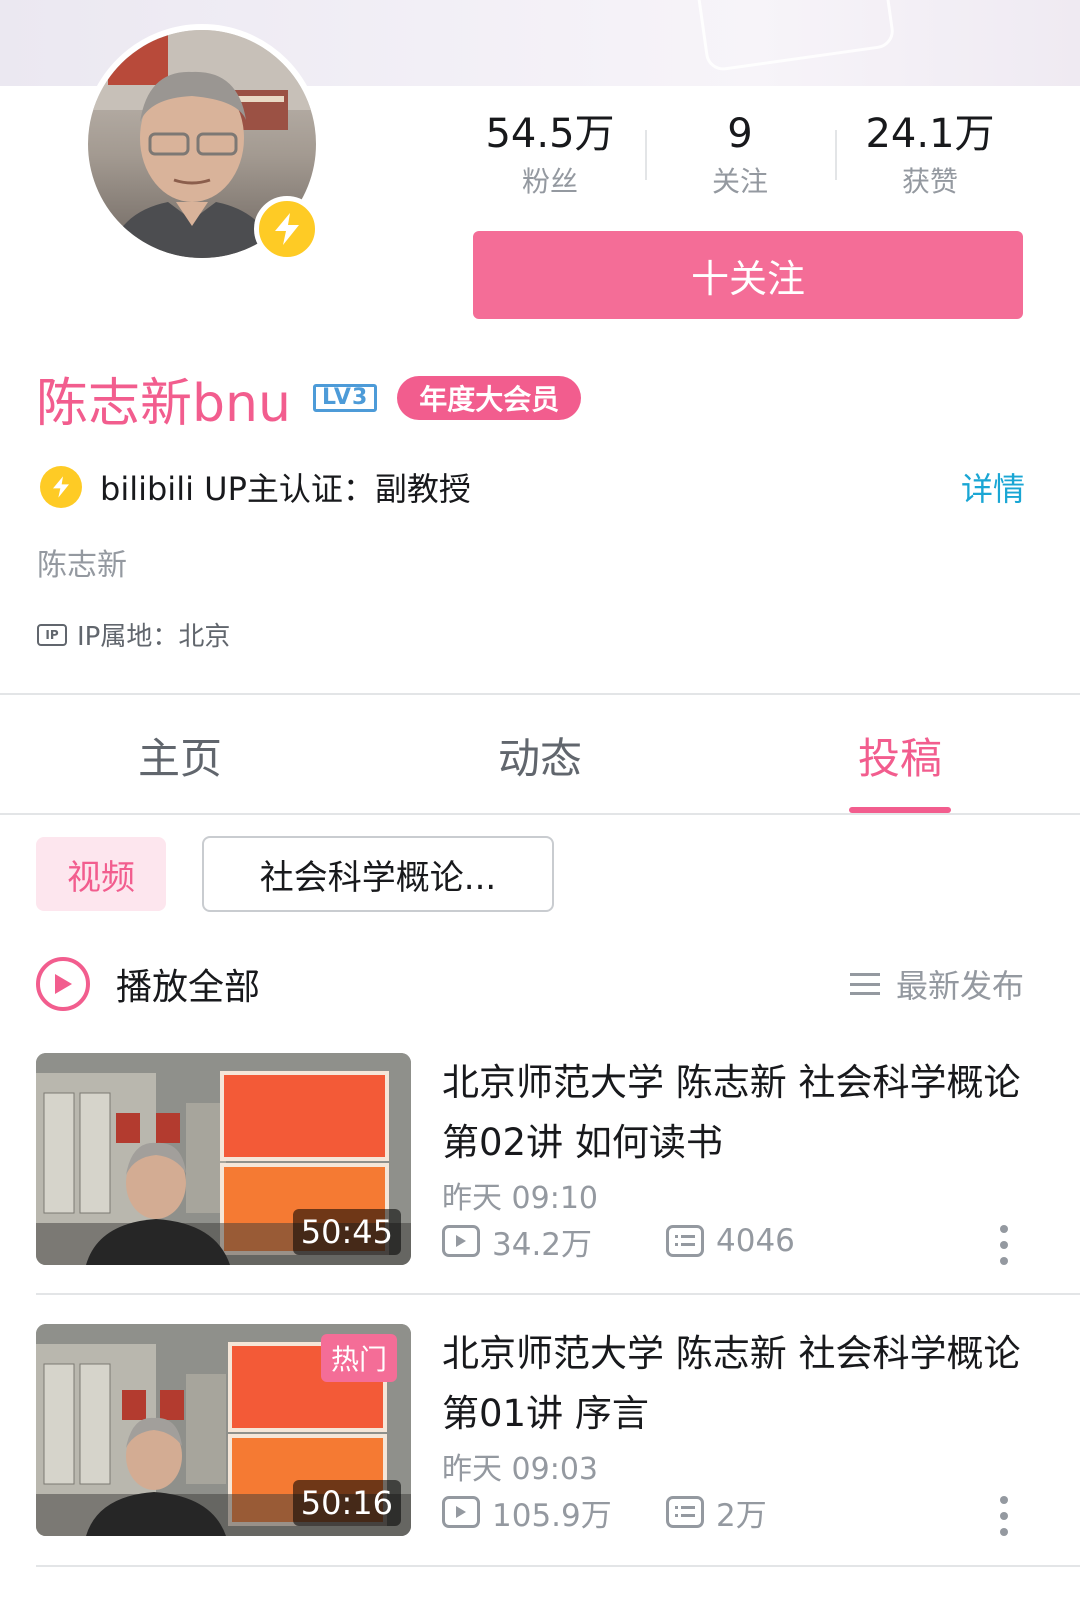 The image size is (1080, 1600). Describe the element at coordinates (540, 694) in the screenshot. I see `section-divider` at that location.